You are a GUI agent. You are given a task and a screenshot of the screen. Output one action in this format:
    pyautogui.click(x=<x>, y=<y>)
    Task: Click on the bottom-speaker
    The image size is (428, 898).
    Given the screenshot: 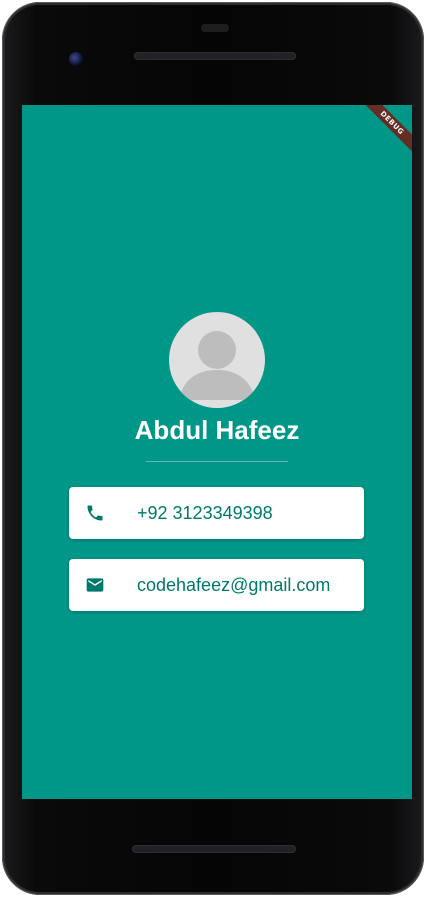 What is the action you would take?
    pyautogui.click(x=214, y=849)
    